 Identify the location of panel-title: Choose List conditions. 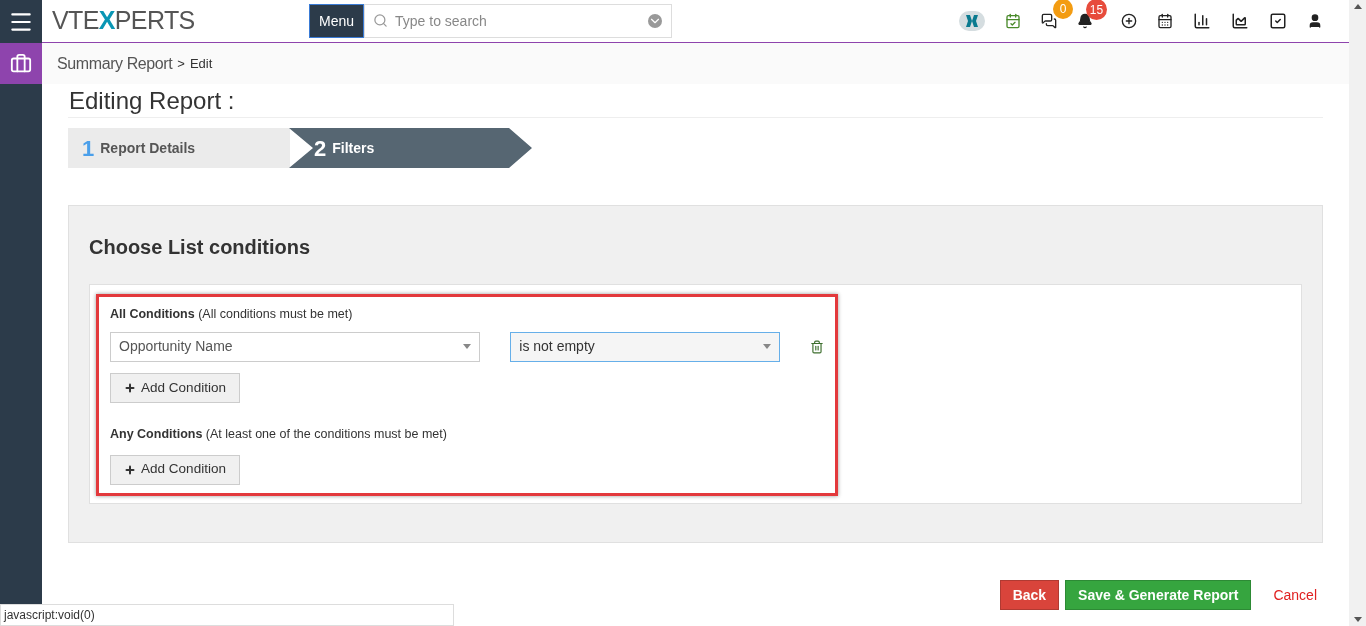
(200, 247).